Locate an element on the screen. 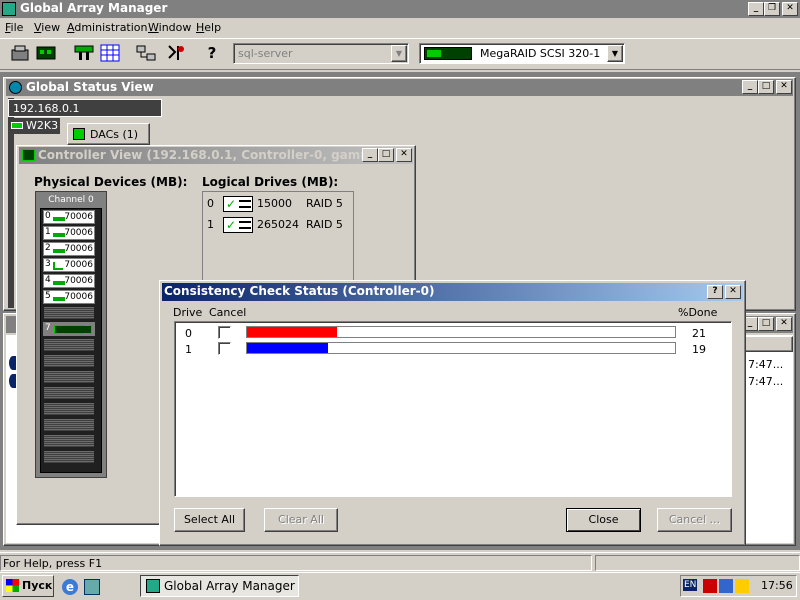  host-row: W2K3 is located at coordinates (34, 126).